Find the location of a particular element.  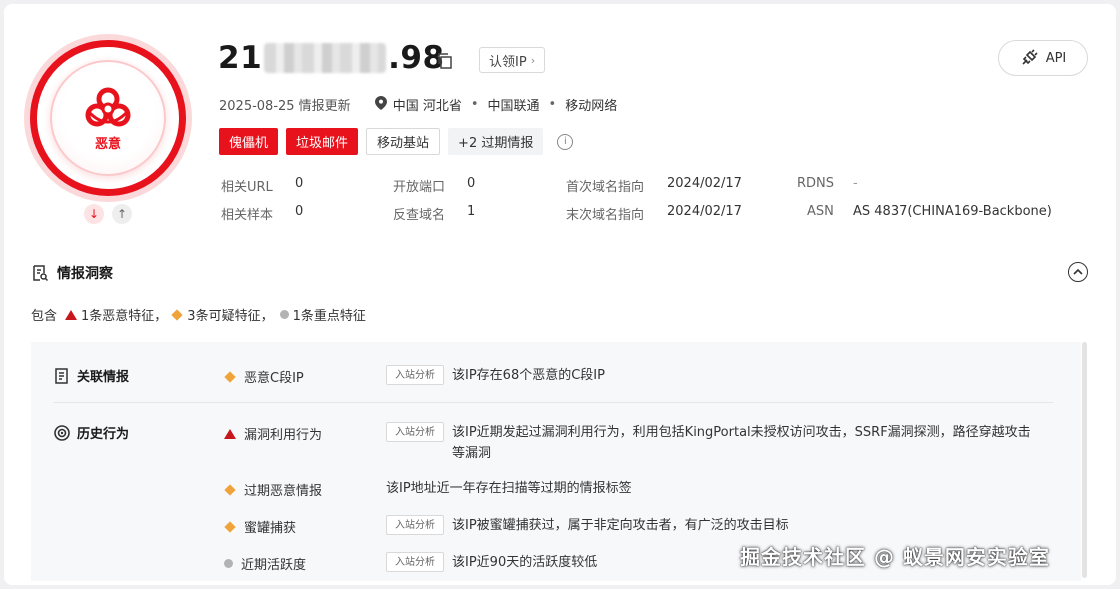

tag-botnet: 傀儡机 is located at coordinates (249, 141).